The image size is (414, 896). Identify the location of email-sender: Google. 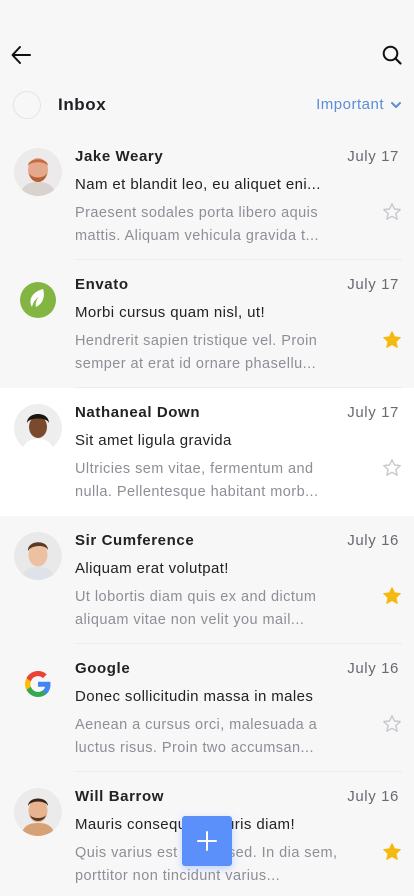
(103, 668).